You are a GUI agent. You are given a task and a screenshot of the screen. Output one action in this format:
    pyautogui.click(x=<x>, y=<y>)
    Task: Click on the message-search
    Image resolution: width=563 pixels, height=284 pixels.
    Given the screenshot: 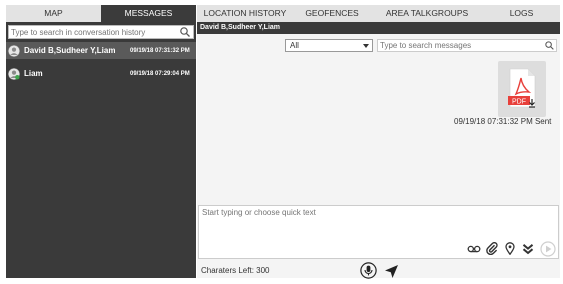 What is the action you would take?
    pyautogui.click(x=467, y=45)
    